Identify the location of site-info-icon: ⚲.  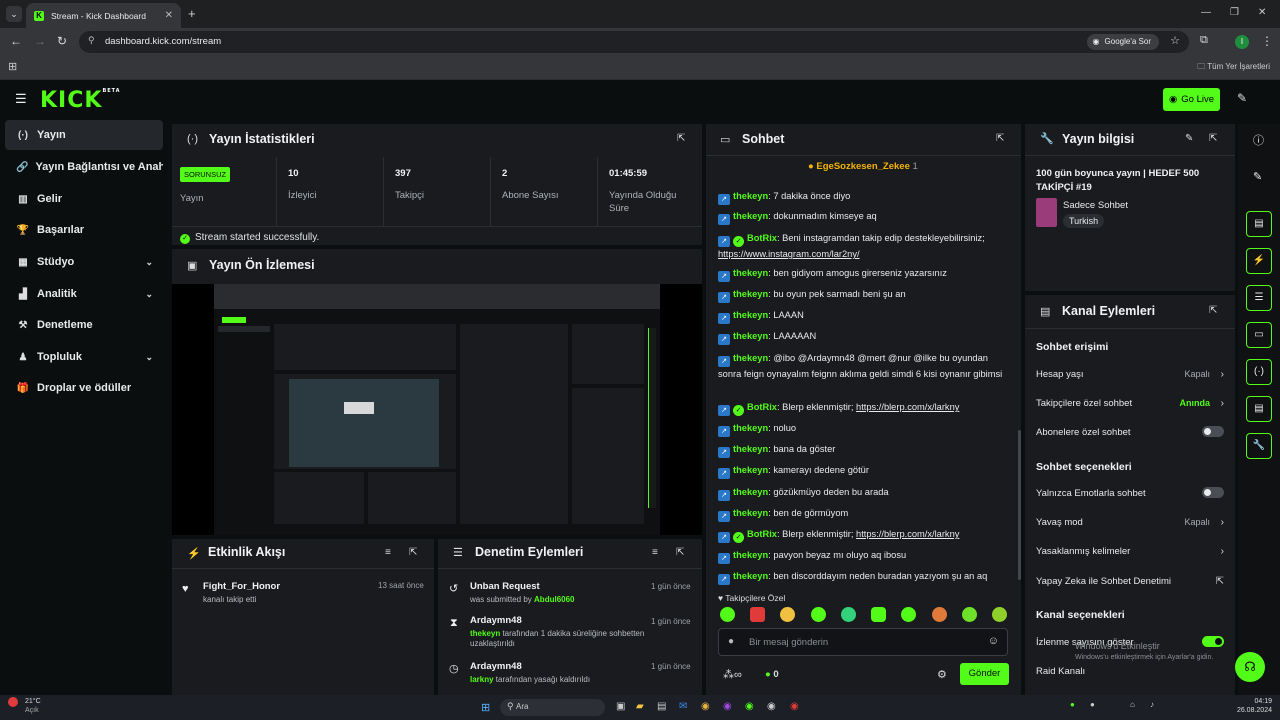
(91, 40).